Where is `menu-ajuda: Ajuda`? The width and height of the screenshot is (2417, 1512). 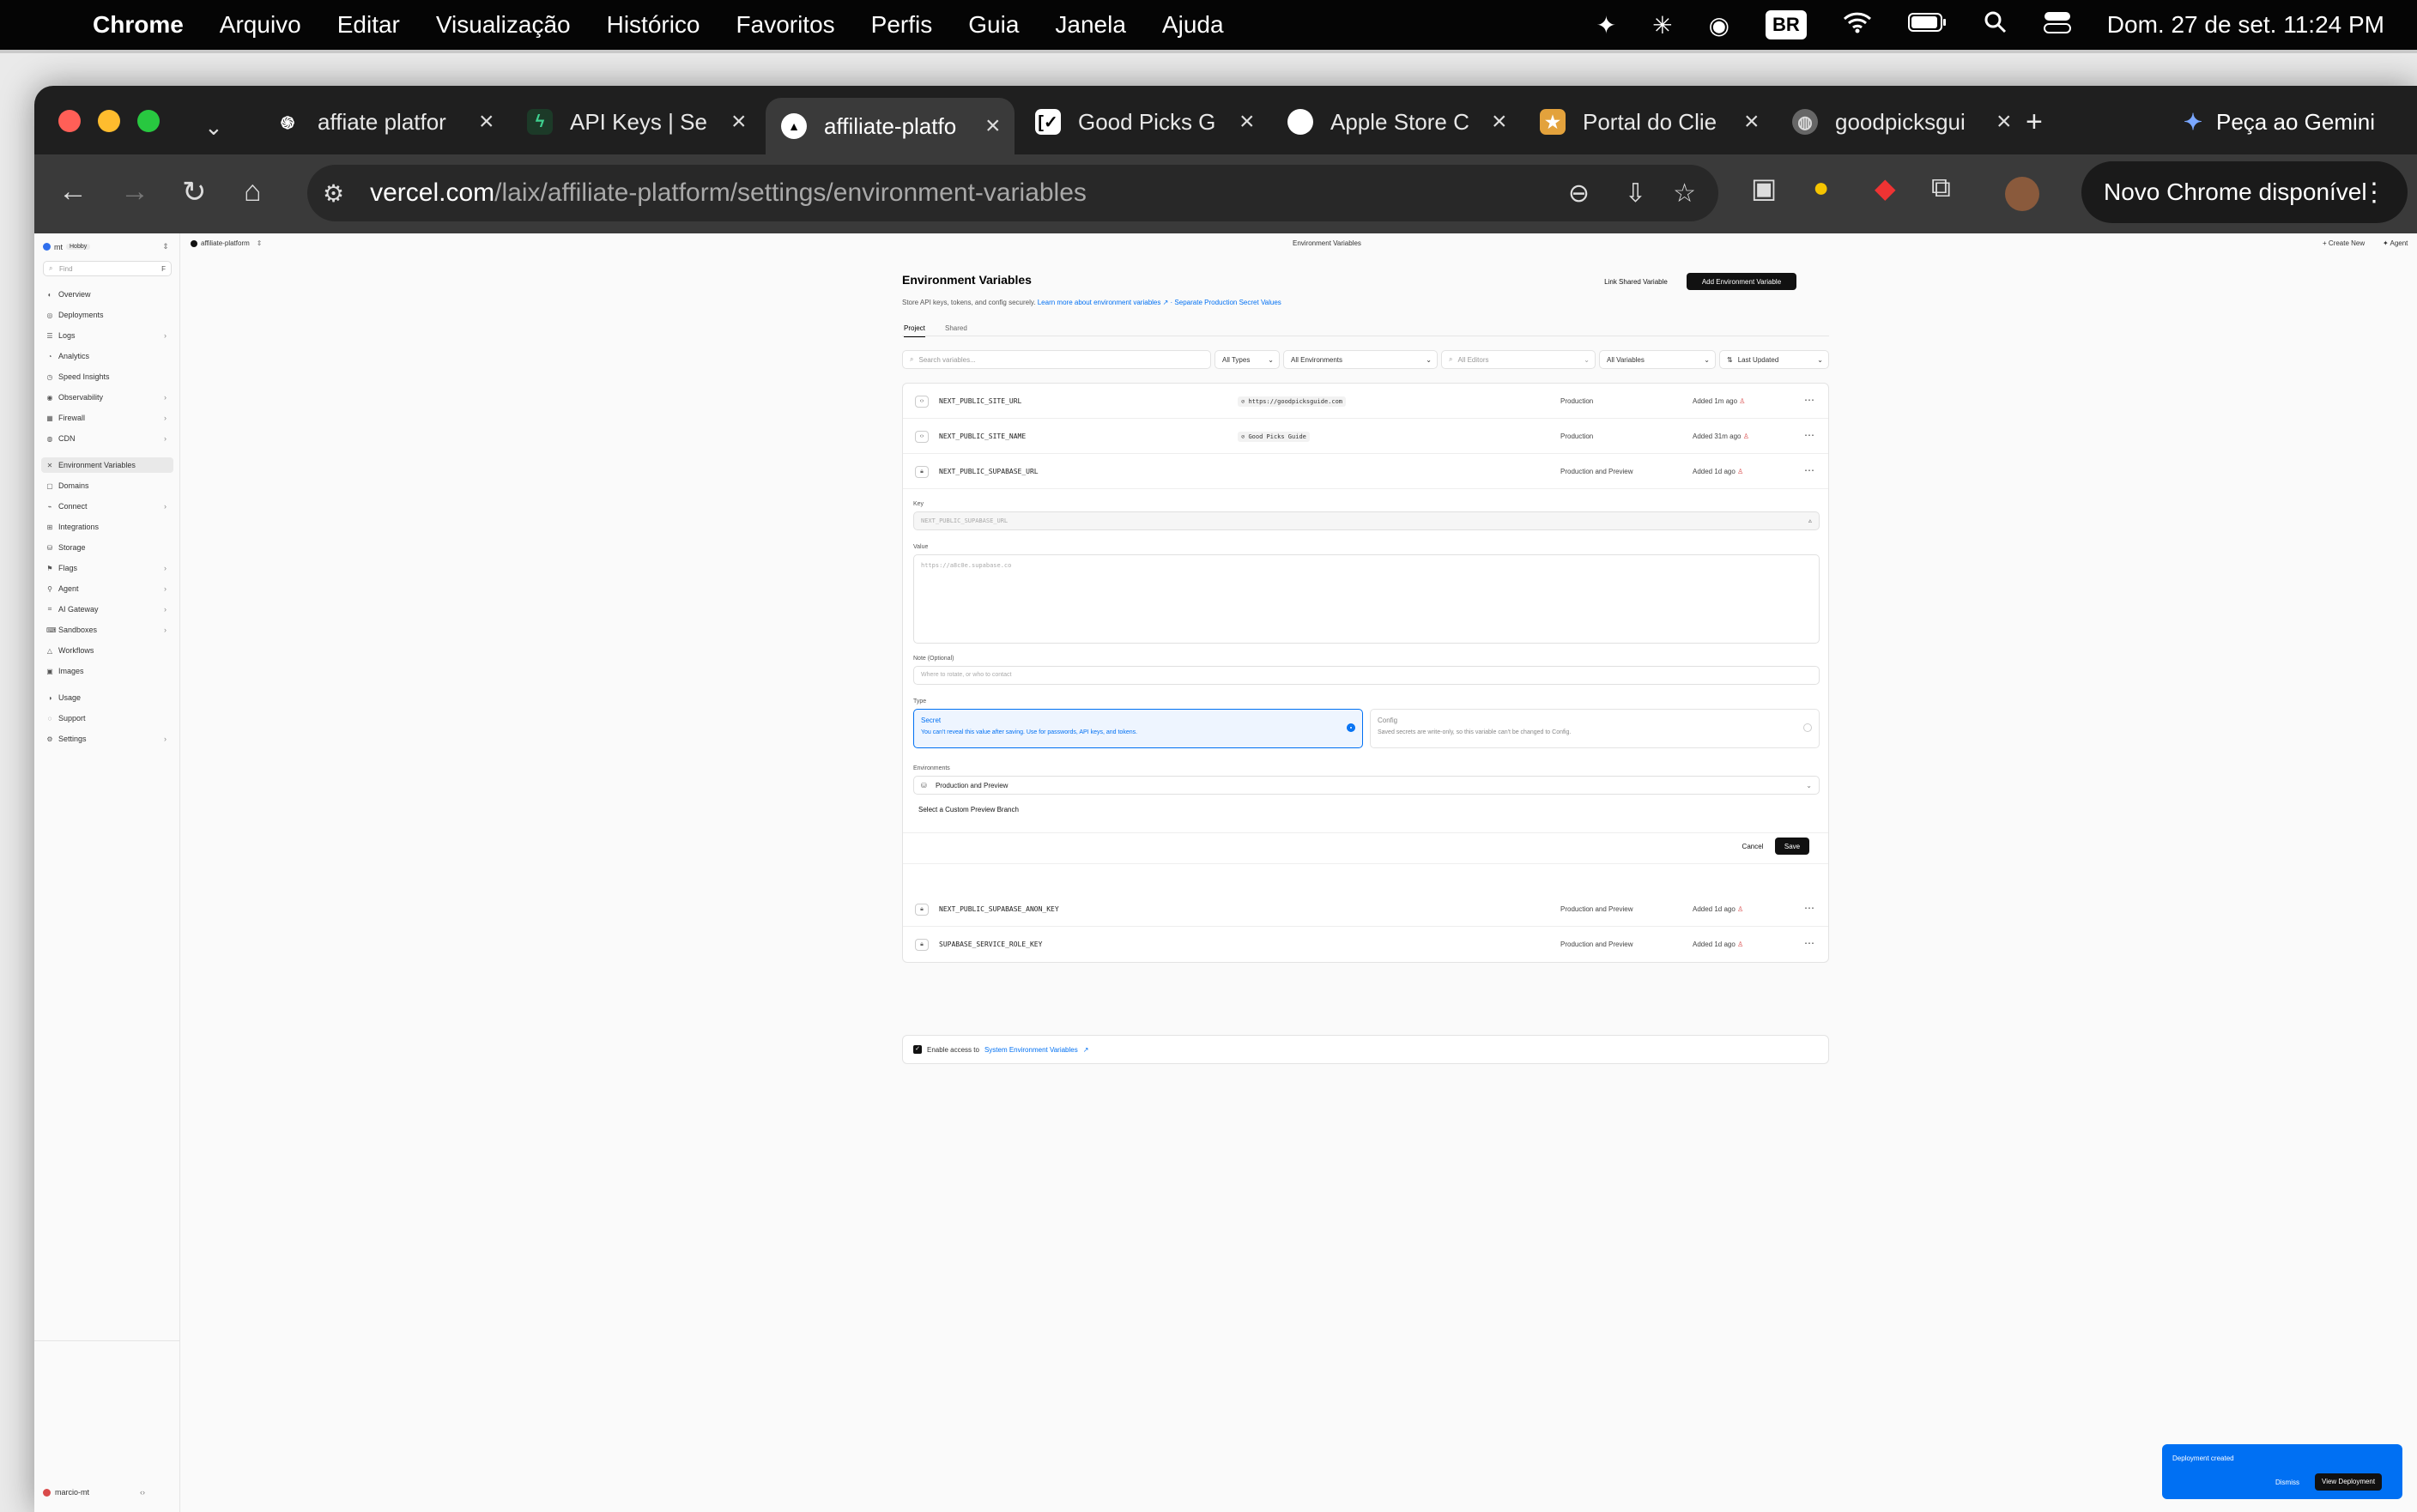 menu-ajuda: Ajuda is located at coordinates (1193, 25).